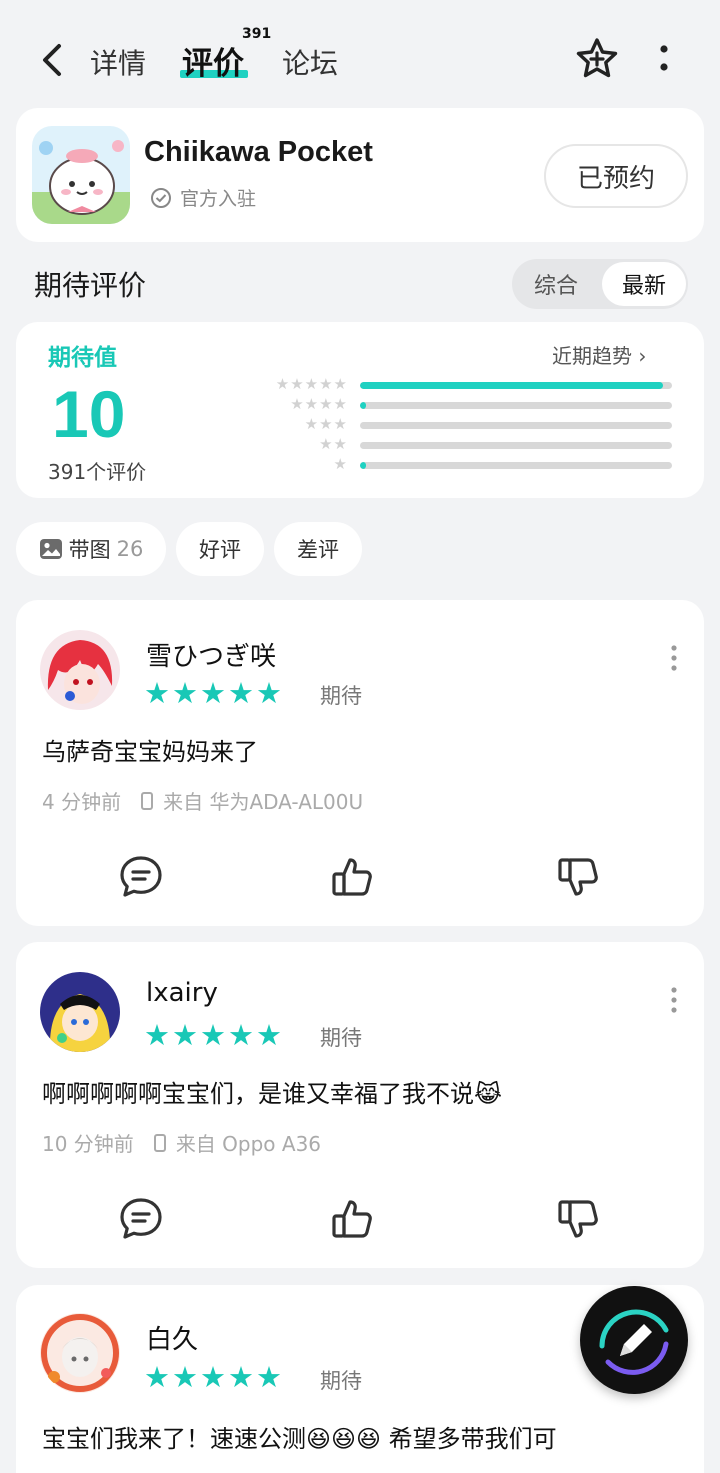 Image resolution: width=720 pixels, height=1473 pixels. What do you see at coordinates (340, 464) in the screenshot?
I see `one-star-icon: ★` at bounding box center [340, 464].